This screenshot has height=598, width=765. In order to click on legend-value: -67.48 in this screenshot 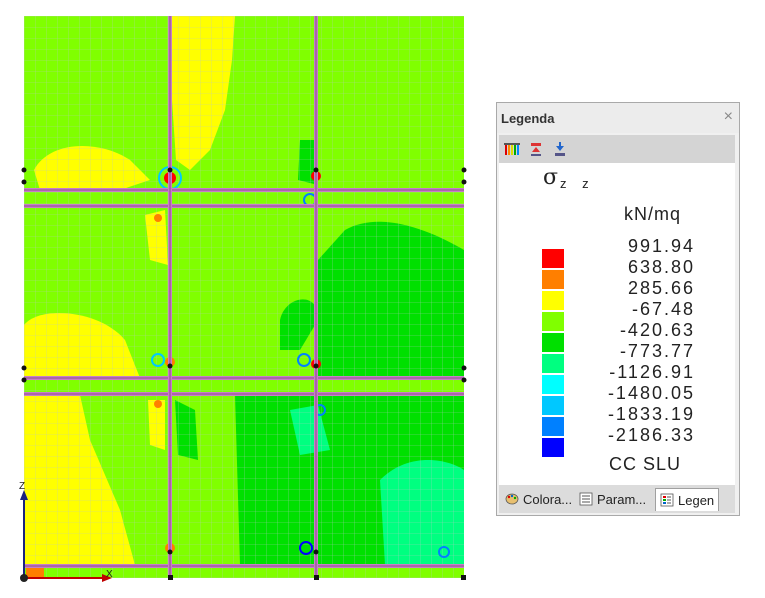, I will do `click(663, 309)`.